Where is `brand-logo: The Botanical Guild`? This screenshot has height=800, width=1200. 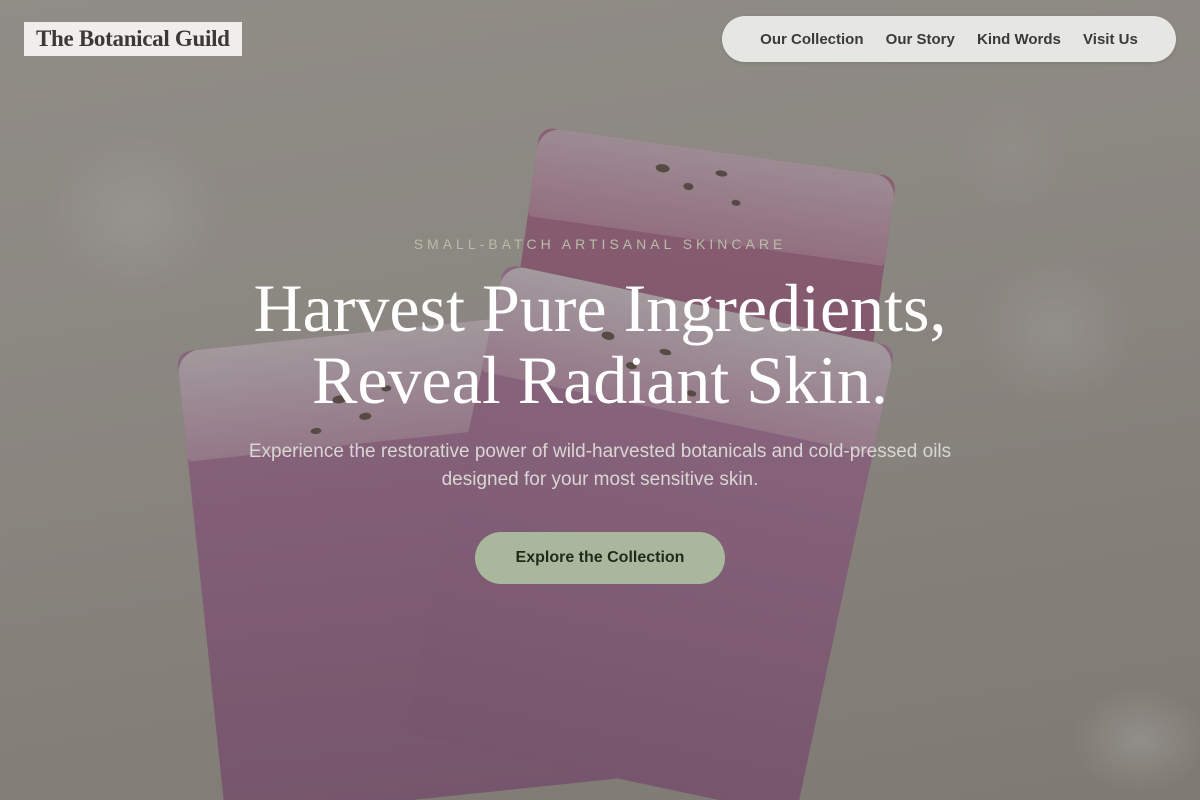 brand-logo: The Botanical Guild is located at coordinates (133, 39).